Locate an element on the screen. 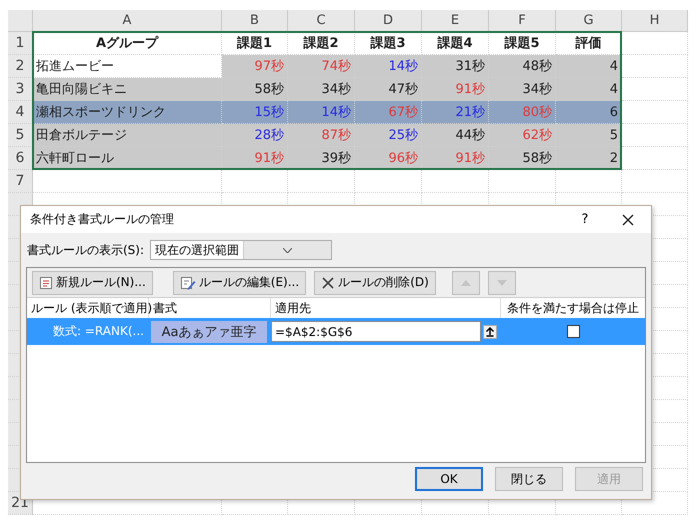  column-header: 条件を満たす場合は停止 is located at coordinates (573, 308).